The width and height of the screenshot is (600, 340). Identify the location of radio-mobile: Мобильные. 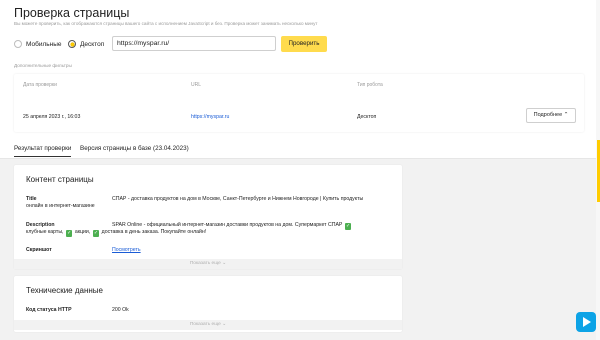
(38, 44).